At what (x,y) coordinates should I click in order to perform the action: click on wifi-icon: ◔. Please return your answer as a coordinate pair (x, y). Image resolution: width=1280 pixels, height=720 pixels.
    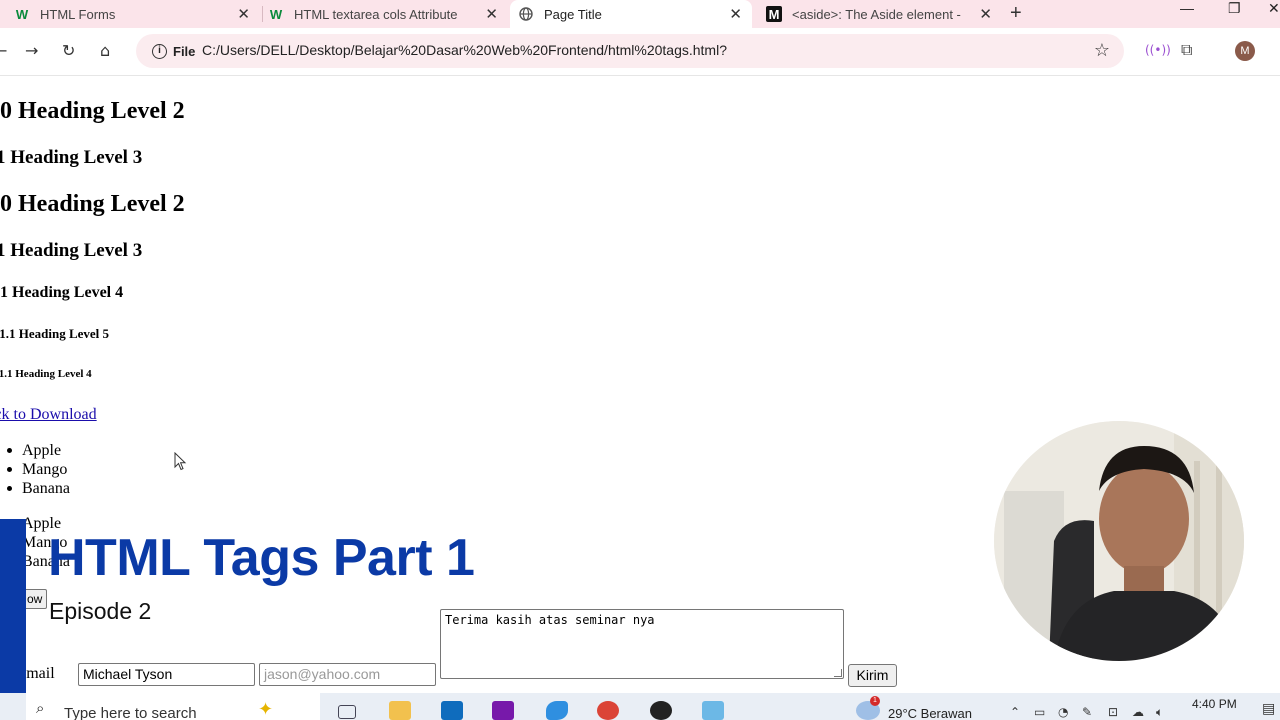
    Looking at the image, I should click on (1063, 712).